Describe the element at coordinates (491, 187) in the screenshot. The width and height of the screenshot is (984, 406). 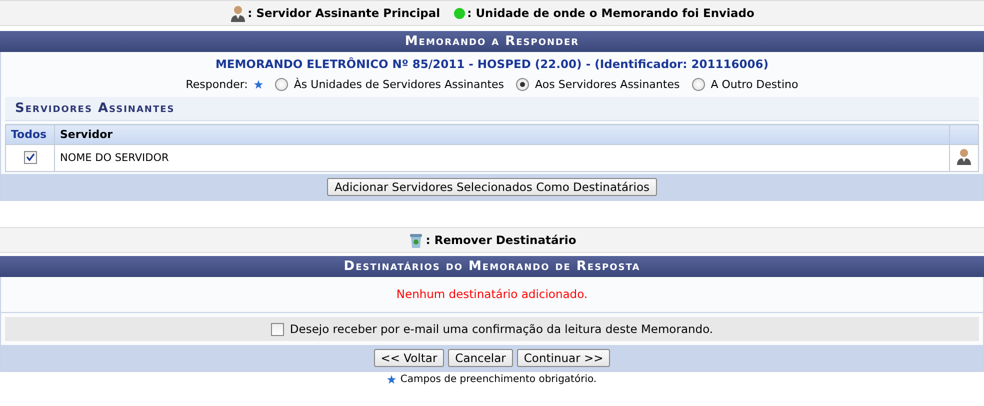
I see `add-recipients-button: Adicionar Servidores Selecionados Como Destinatários` at that location.